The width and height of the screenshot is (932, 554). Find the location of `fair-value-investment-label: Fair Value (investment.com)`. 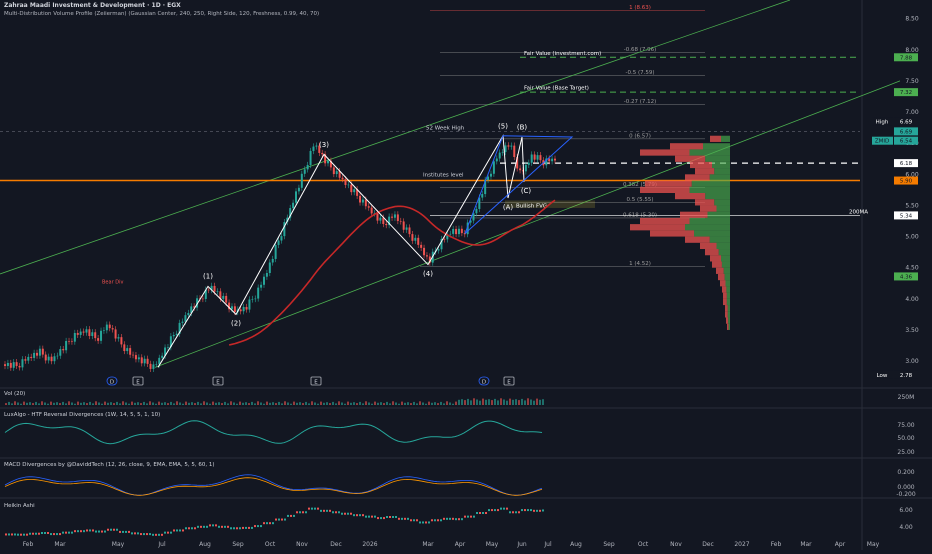

fair-value-investment-label: Fair Value (investment.com) is located at coordinates (562, 54).